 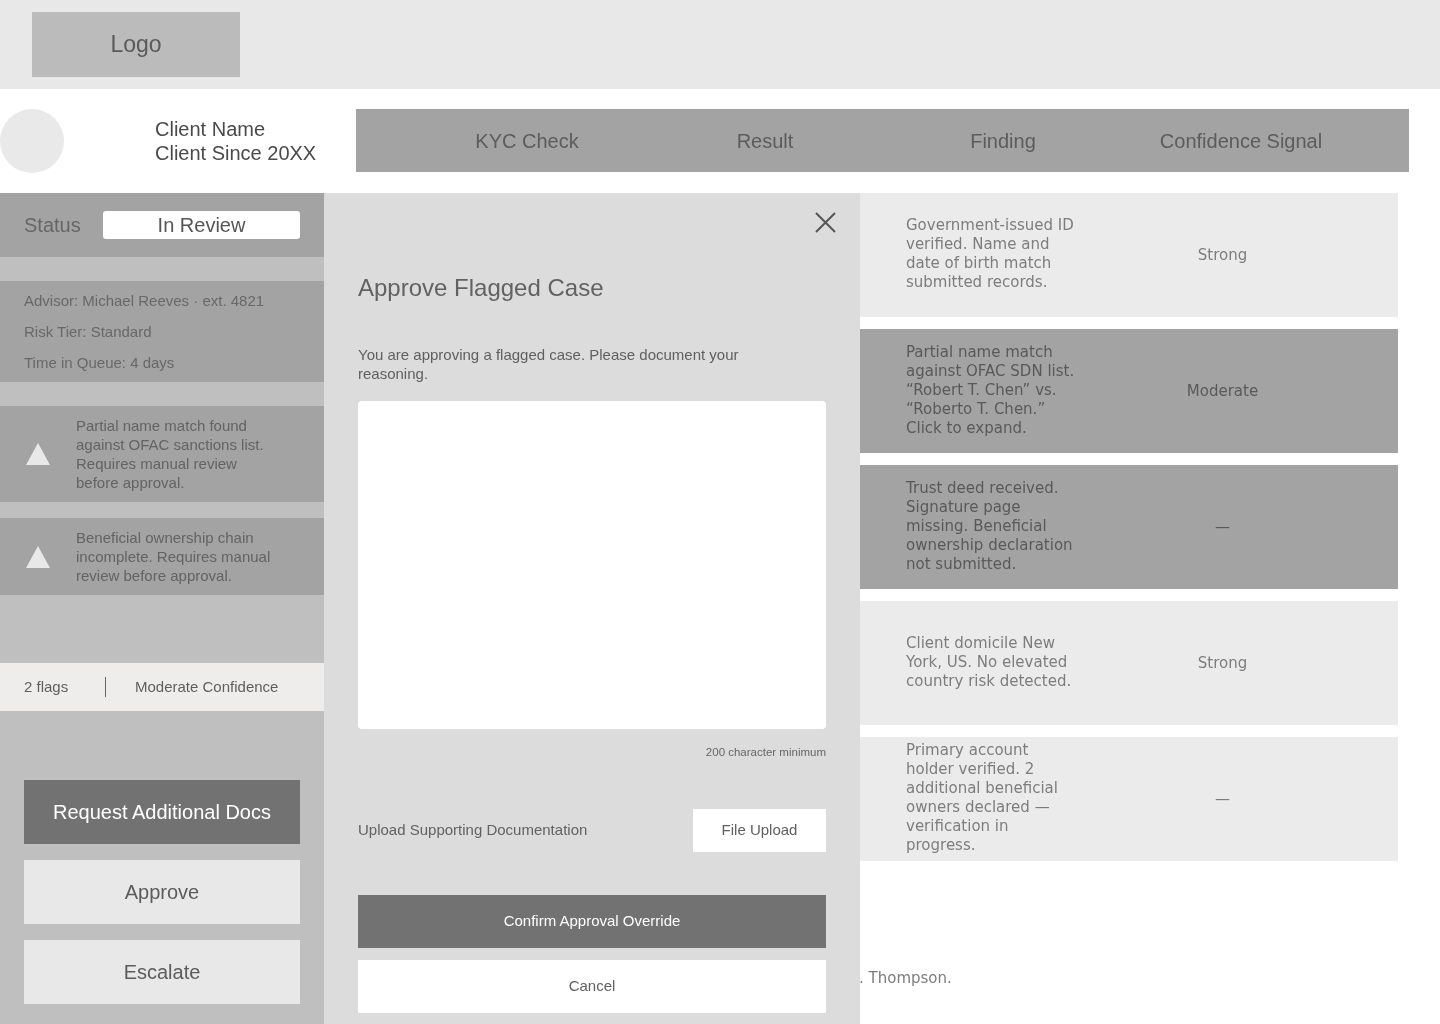 What do you see at coordinates (765, 752) in the screenshot?
I see `hint-text: 200 character minimum` at bounding box center [765, 752].